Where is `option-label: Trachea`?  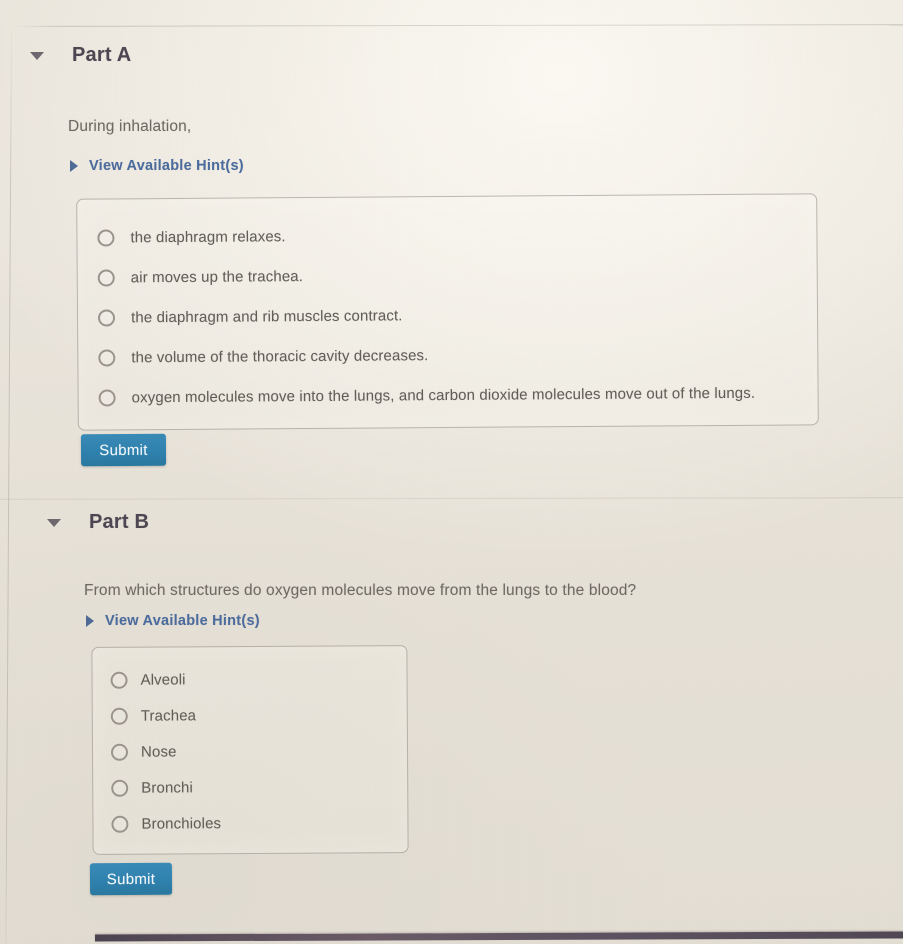 option-label: Trachea is located at coordinates (168, 715).